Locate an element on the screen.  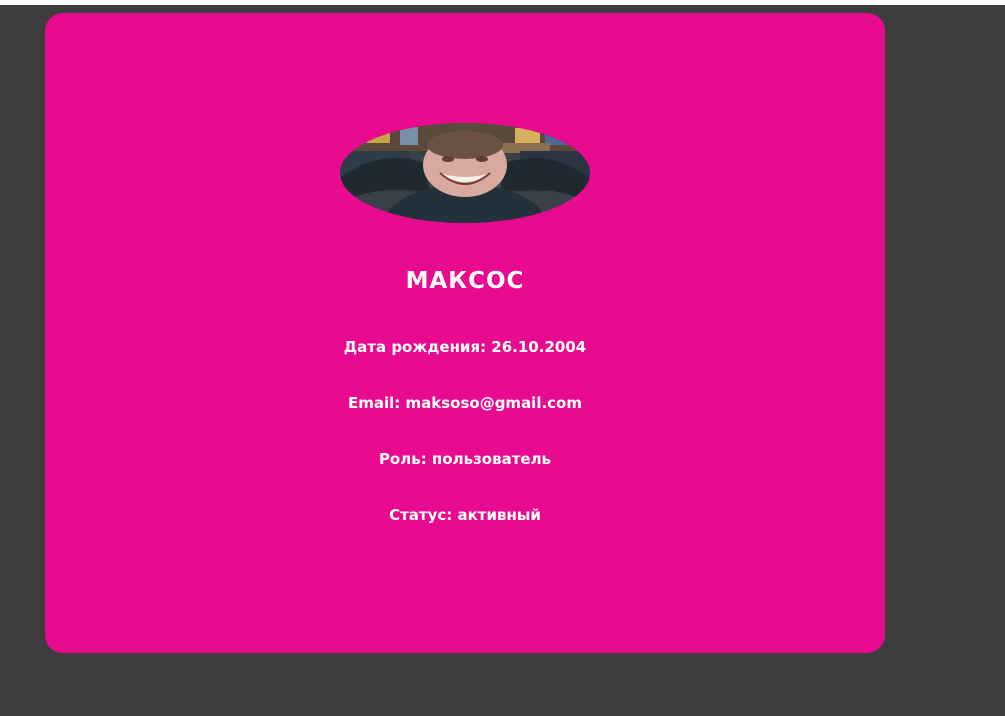
email-text: Email: maksoso@gmail.com is located at coordinates (465, 403).